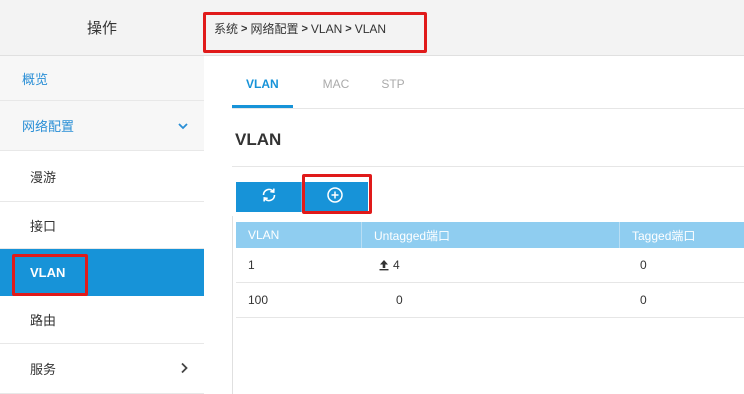 The image size is (744, 394). What do you see at coordinates (102, 126) in the screenshot?
I see `sidebar-item-network-config: 网络配置` at bounding box center [102, 126].